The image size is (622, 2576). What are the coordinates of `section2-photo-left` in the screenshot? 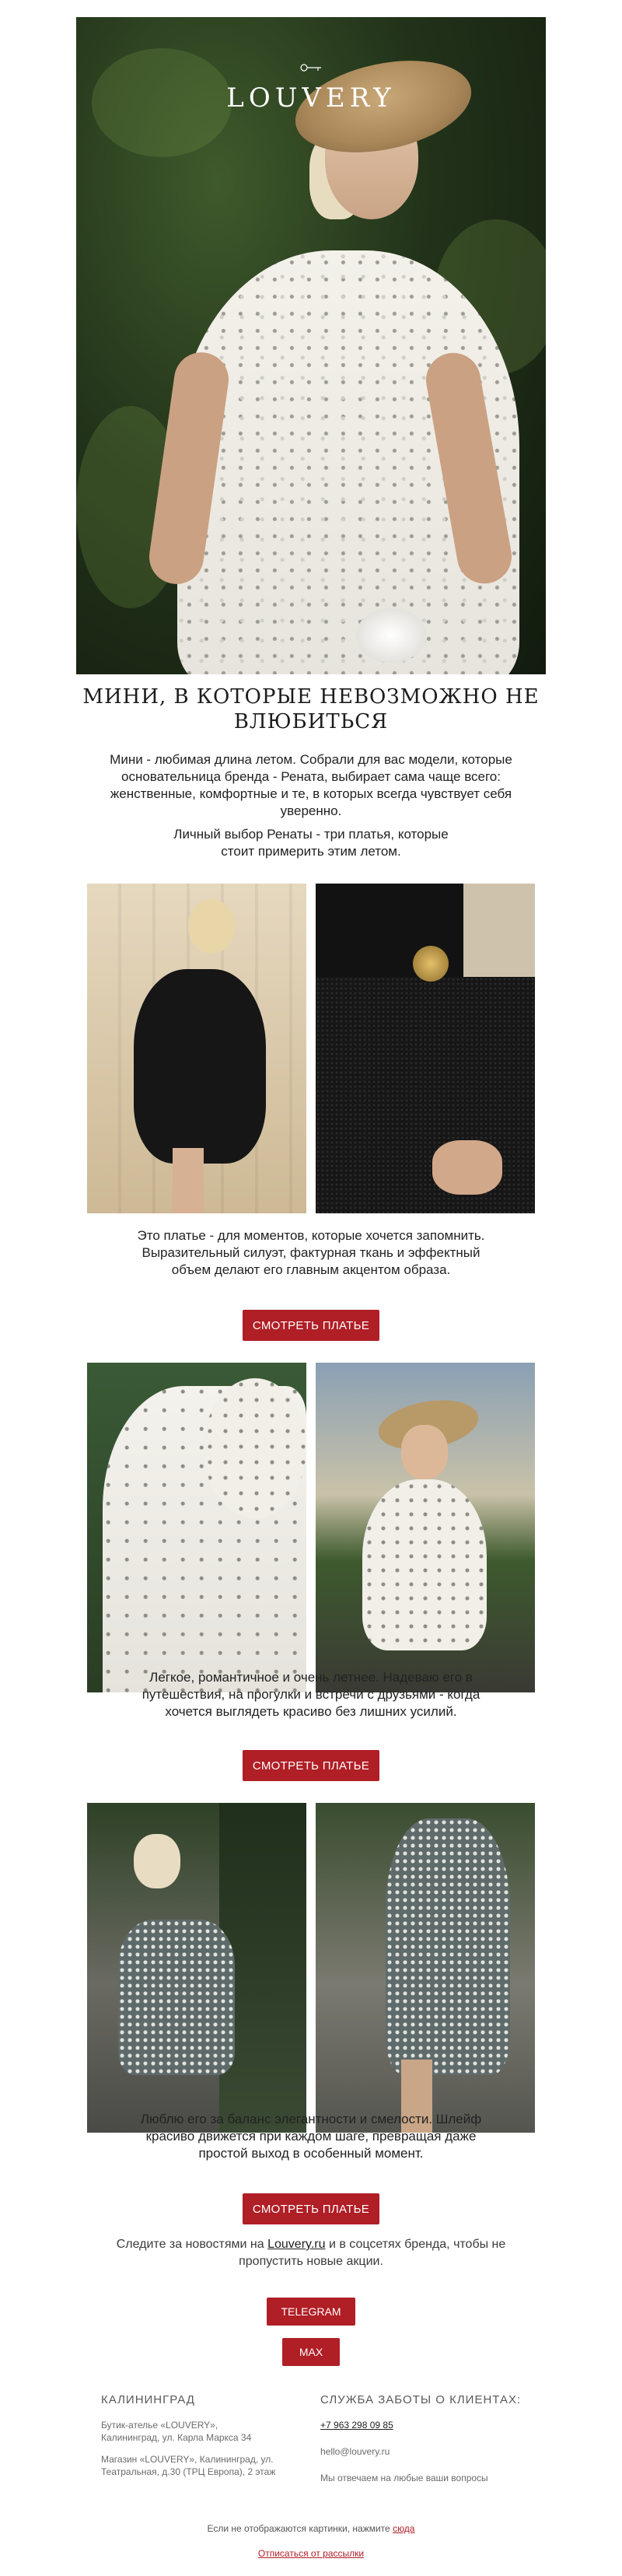 It's located at (196, 1528).